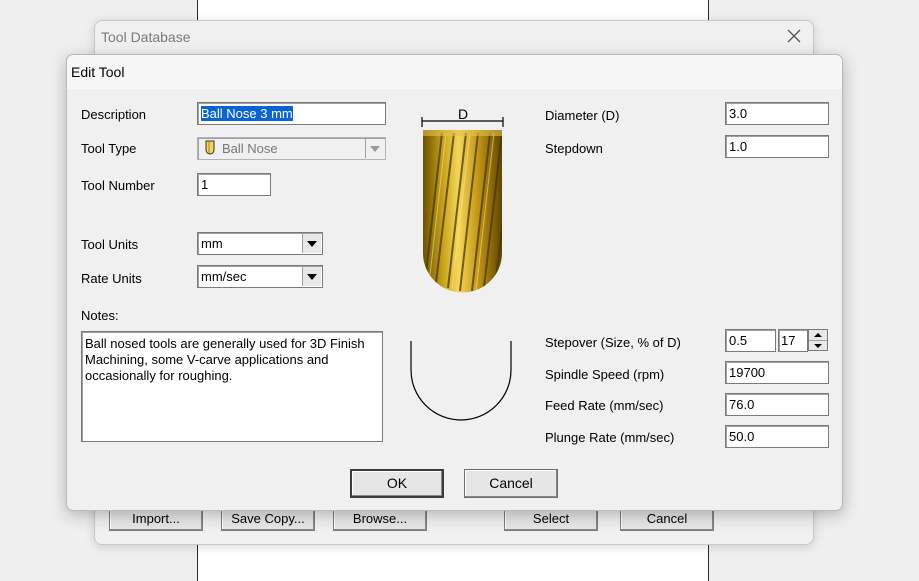 The width and height of the screenshot is (919, 581). Describe the element at coordinates (610, 437) in the screenshot. I see `plunge-rate-label: Plunge Rate (mm/sec)` at that location.